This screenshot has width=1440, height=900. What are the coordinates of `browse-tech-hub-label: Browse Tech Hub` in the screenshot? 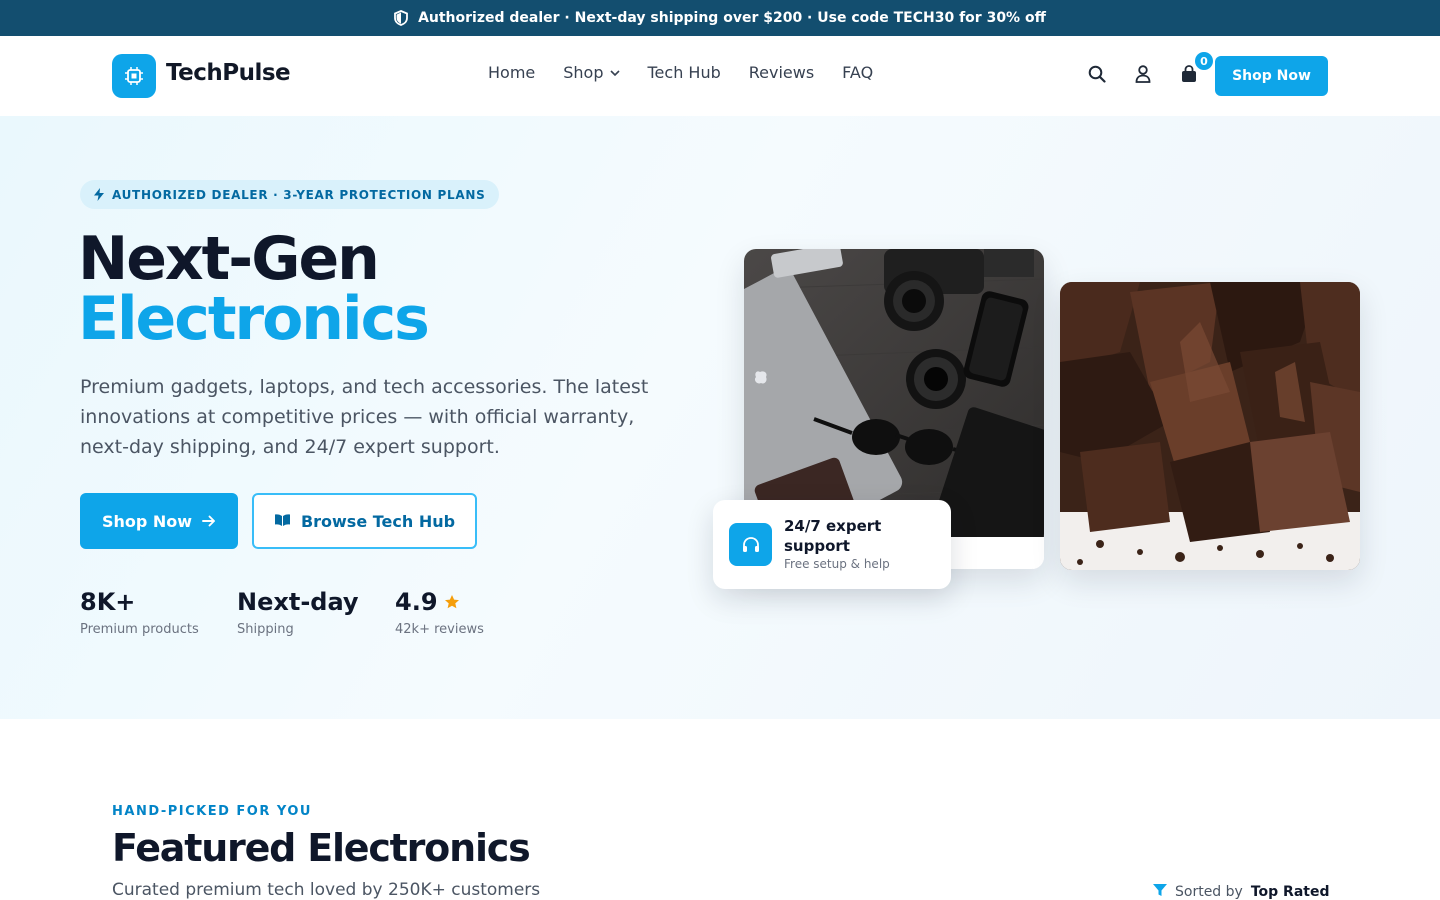 It's located at (378, 521).